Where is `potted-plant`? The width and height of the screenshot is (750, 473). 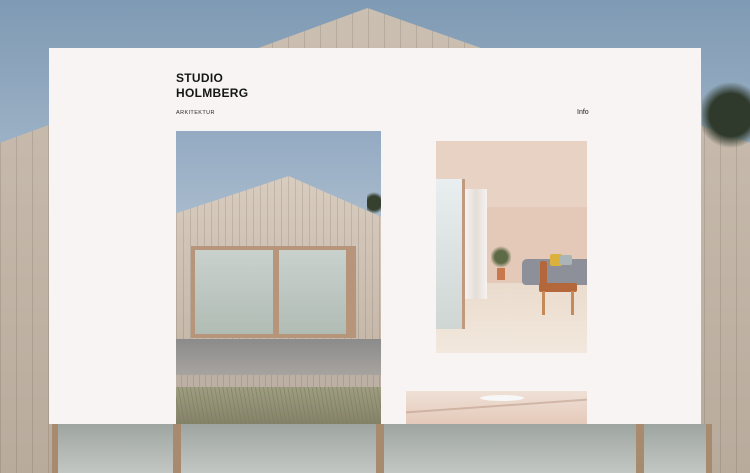 potted-plant is located at coordinates (501, 257).